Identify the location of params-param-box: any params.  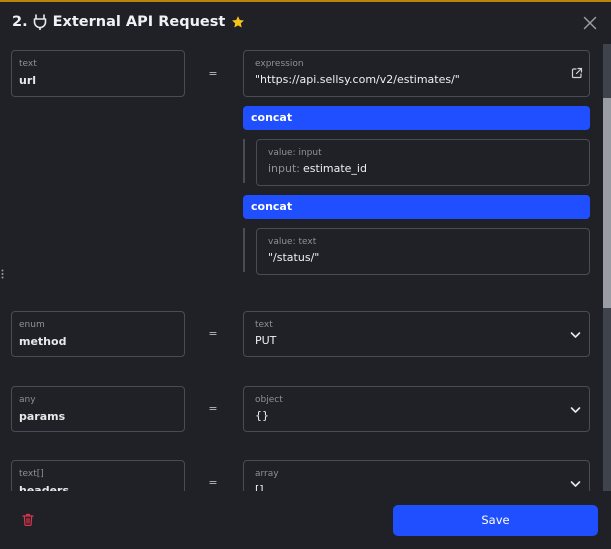
(98, 409).